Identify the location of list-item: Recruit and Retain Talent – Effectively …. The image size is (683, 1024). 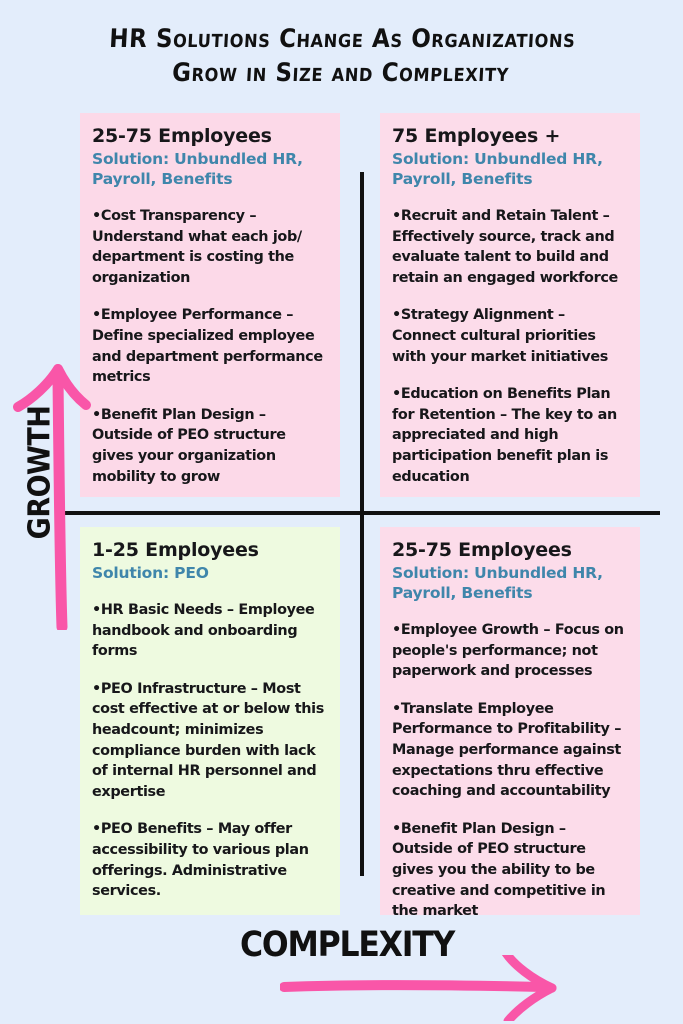
(509, 247).